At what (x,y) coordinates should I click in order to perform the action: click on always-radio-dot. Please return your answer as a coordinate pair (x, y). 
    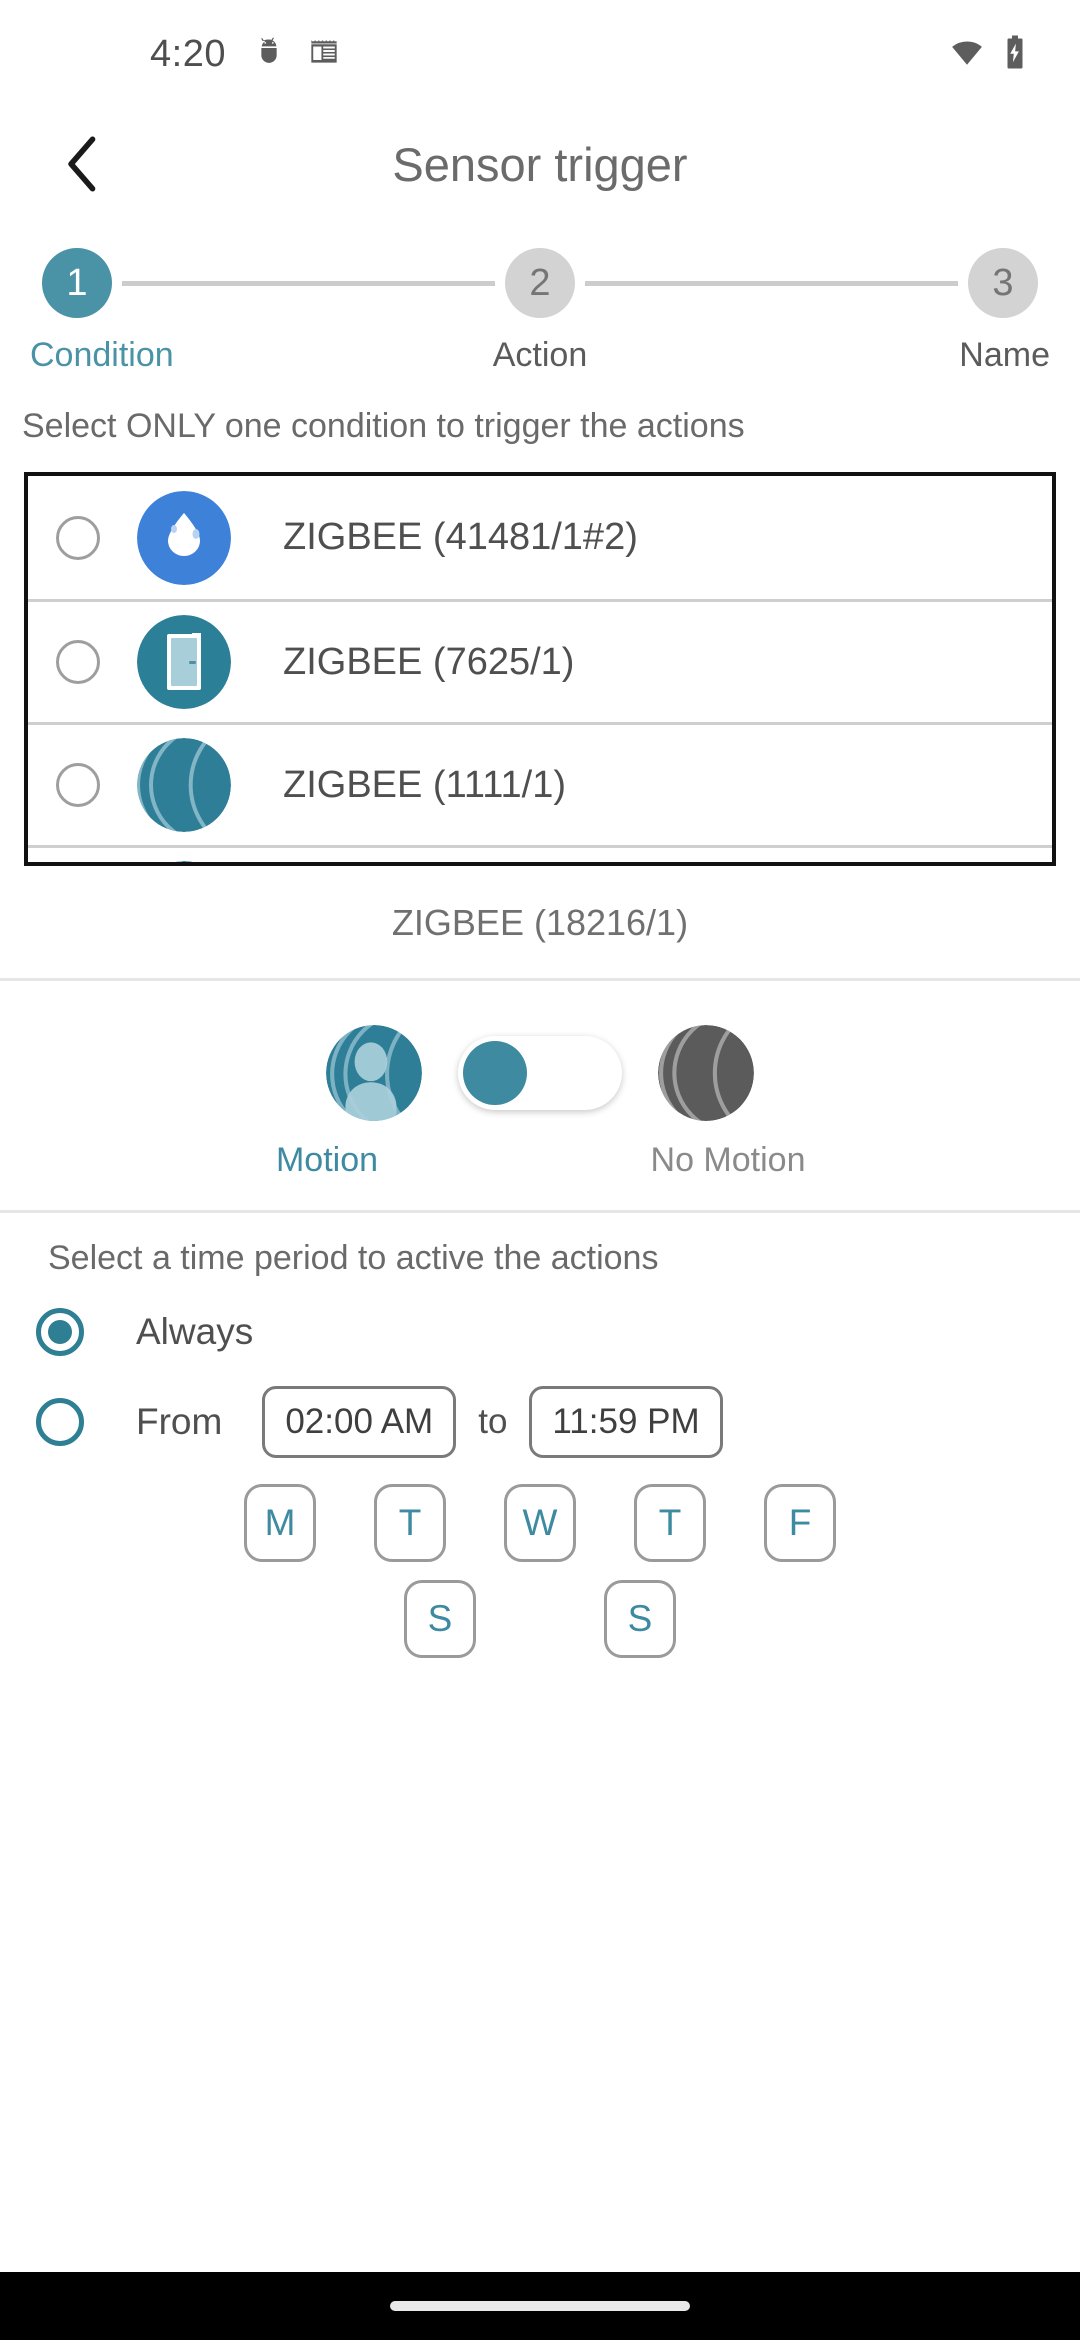
    Looking at the image, I should click on (60, 1332).